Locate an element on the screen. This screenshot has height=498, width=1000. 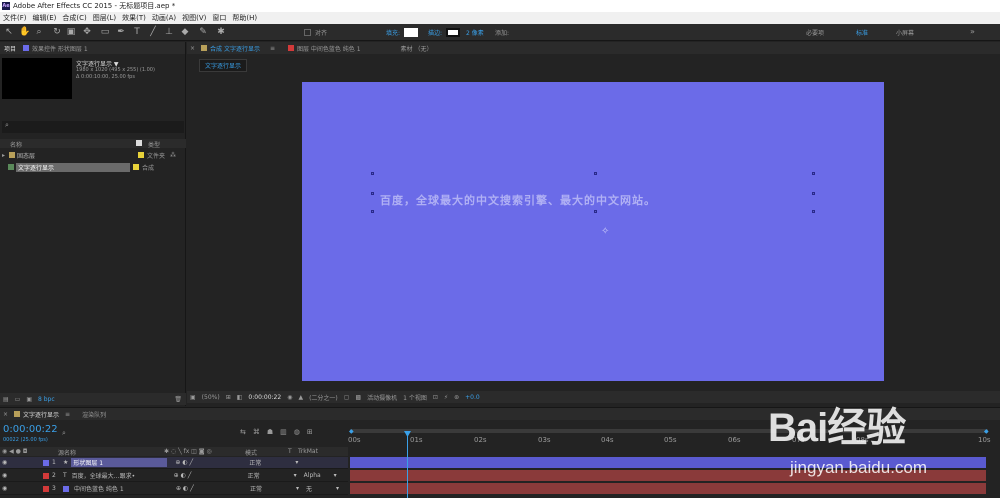
show-channel-icon: ▲ is located at coordinates (300, 397).